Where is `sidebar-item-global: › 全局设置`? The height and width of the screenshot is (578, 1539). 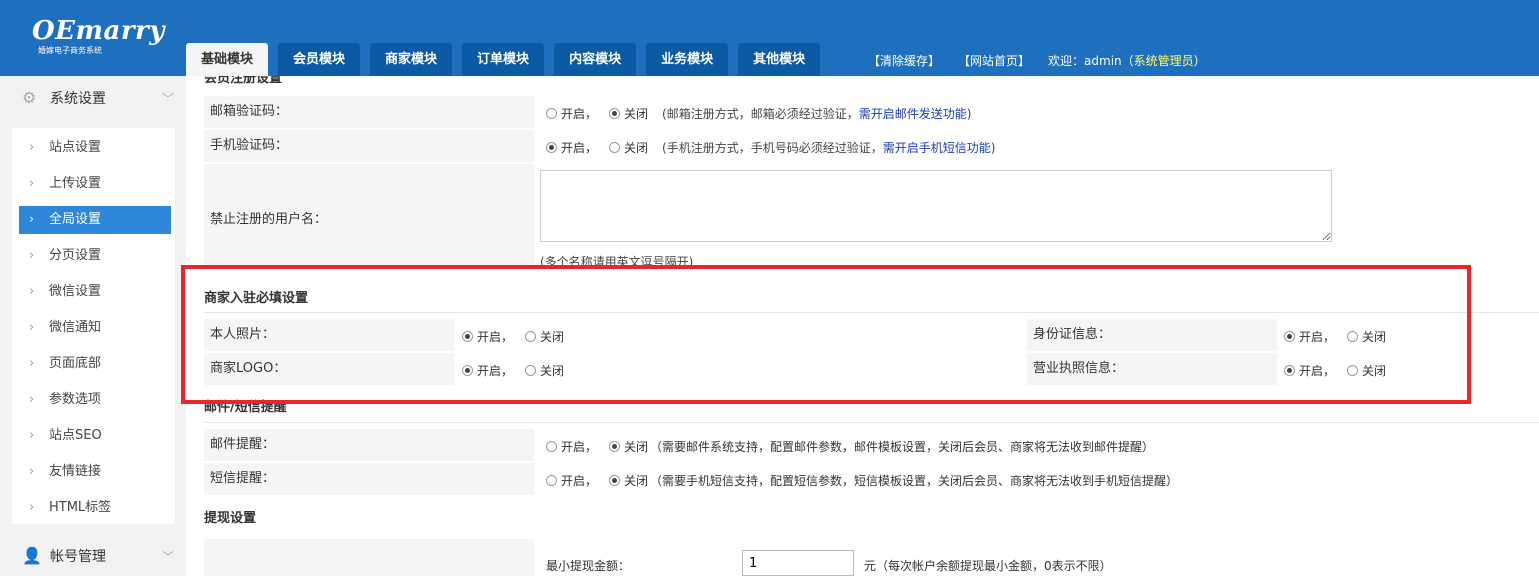
sidebar-item-global: › 全局设置 is located at coordinates (95, 220).